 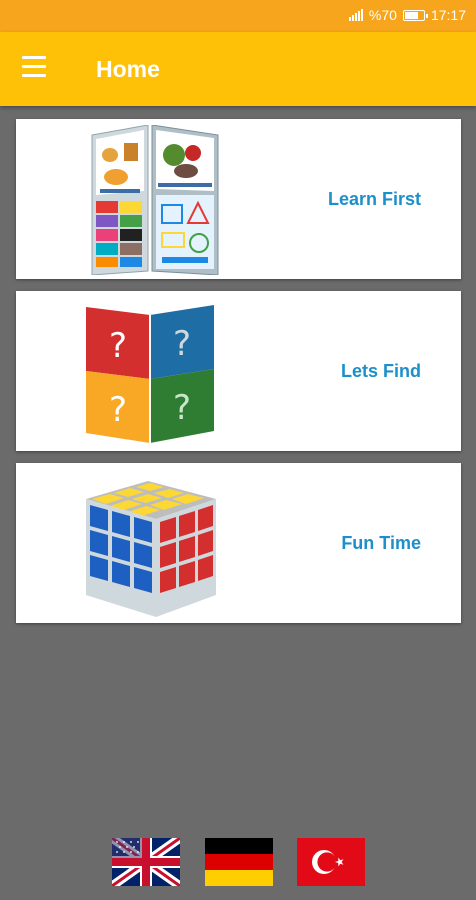 I want to click on page-title: Home, so click(x=128, y=69).